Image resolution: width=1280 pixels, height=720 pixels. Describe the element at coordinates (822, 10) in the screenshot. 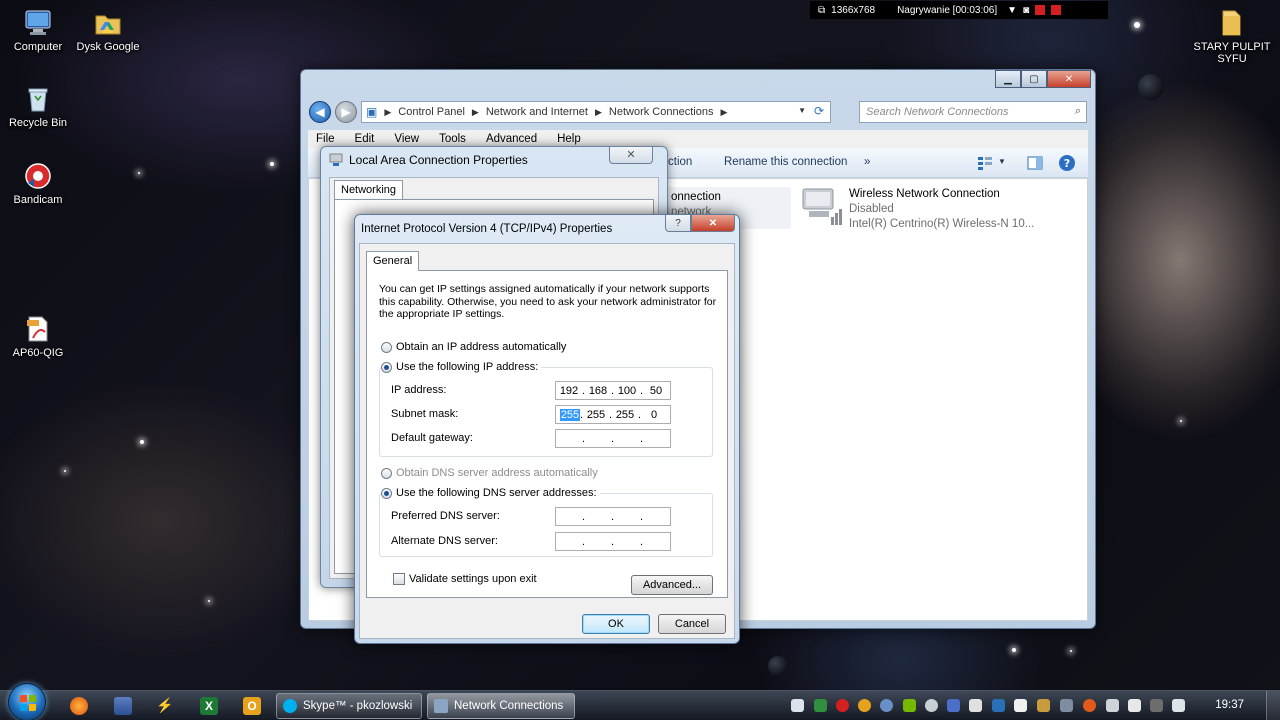

I see `screen-icon: ⧉` at that location.